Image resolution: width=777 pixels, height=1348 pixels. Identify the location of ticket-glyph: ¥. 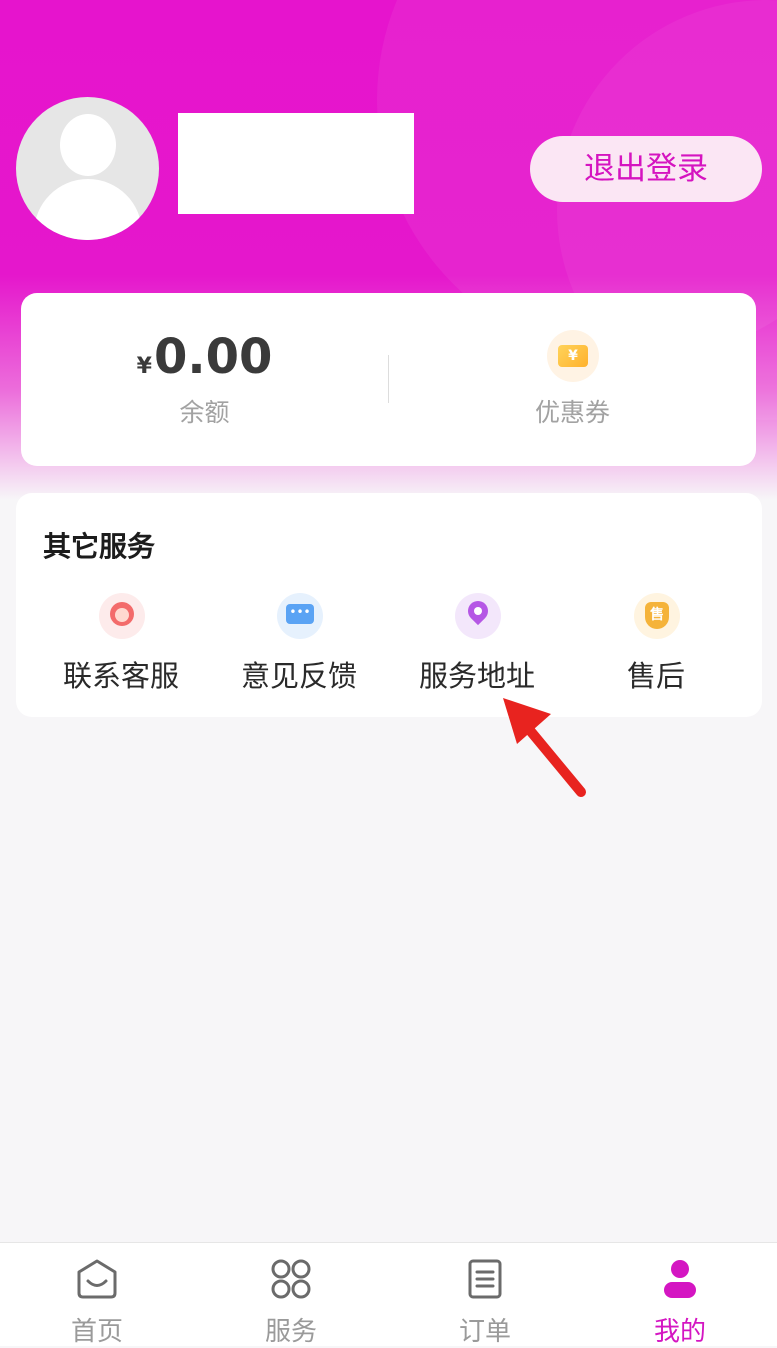
(573, 356).